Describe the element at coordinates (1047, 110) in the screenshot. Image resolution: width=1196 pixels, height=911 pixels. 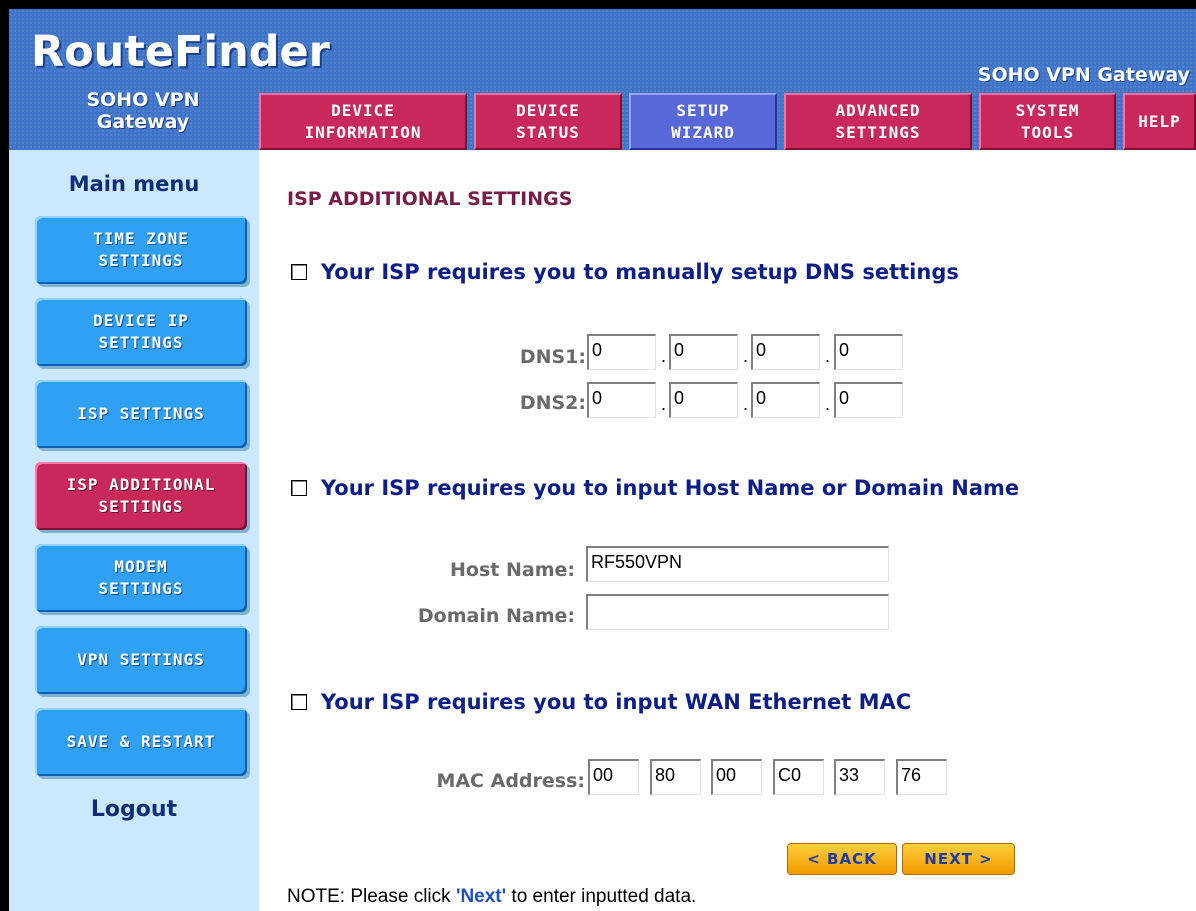
I see `tab-label-line1: SYSTEM` at that location.